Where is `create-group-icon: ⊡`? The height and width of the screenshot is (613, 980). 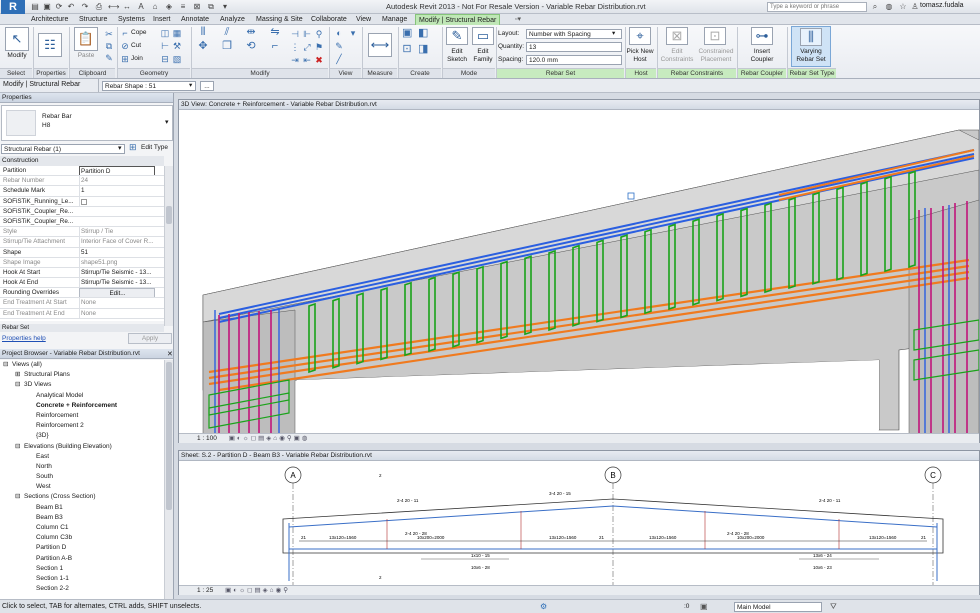
create-group-icon: ⊡ is located at coordinates (407, 49).